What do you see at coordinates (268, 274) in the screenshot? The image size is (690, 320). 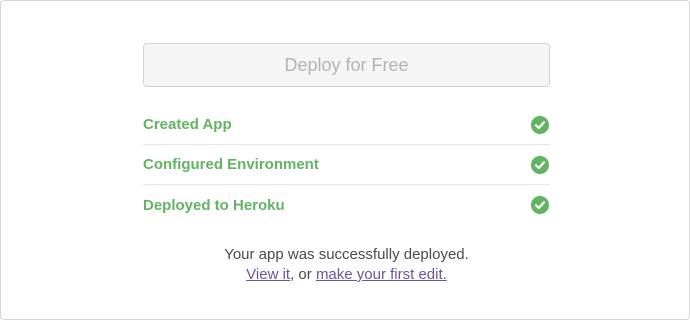 I see `view-it-link: View it` at bounding box center [268, 274].